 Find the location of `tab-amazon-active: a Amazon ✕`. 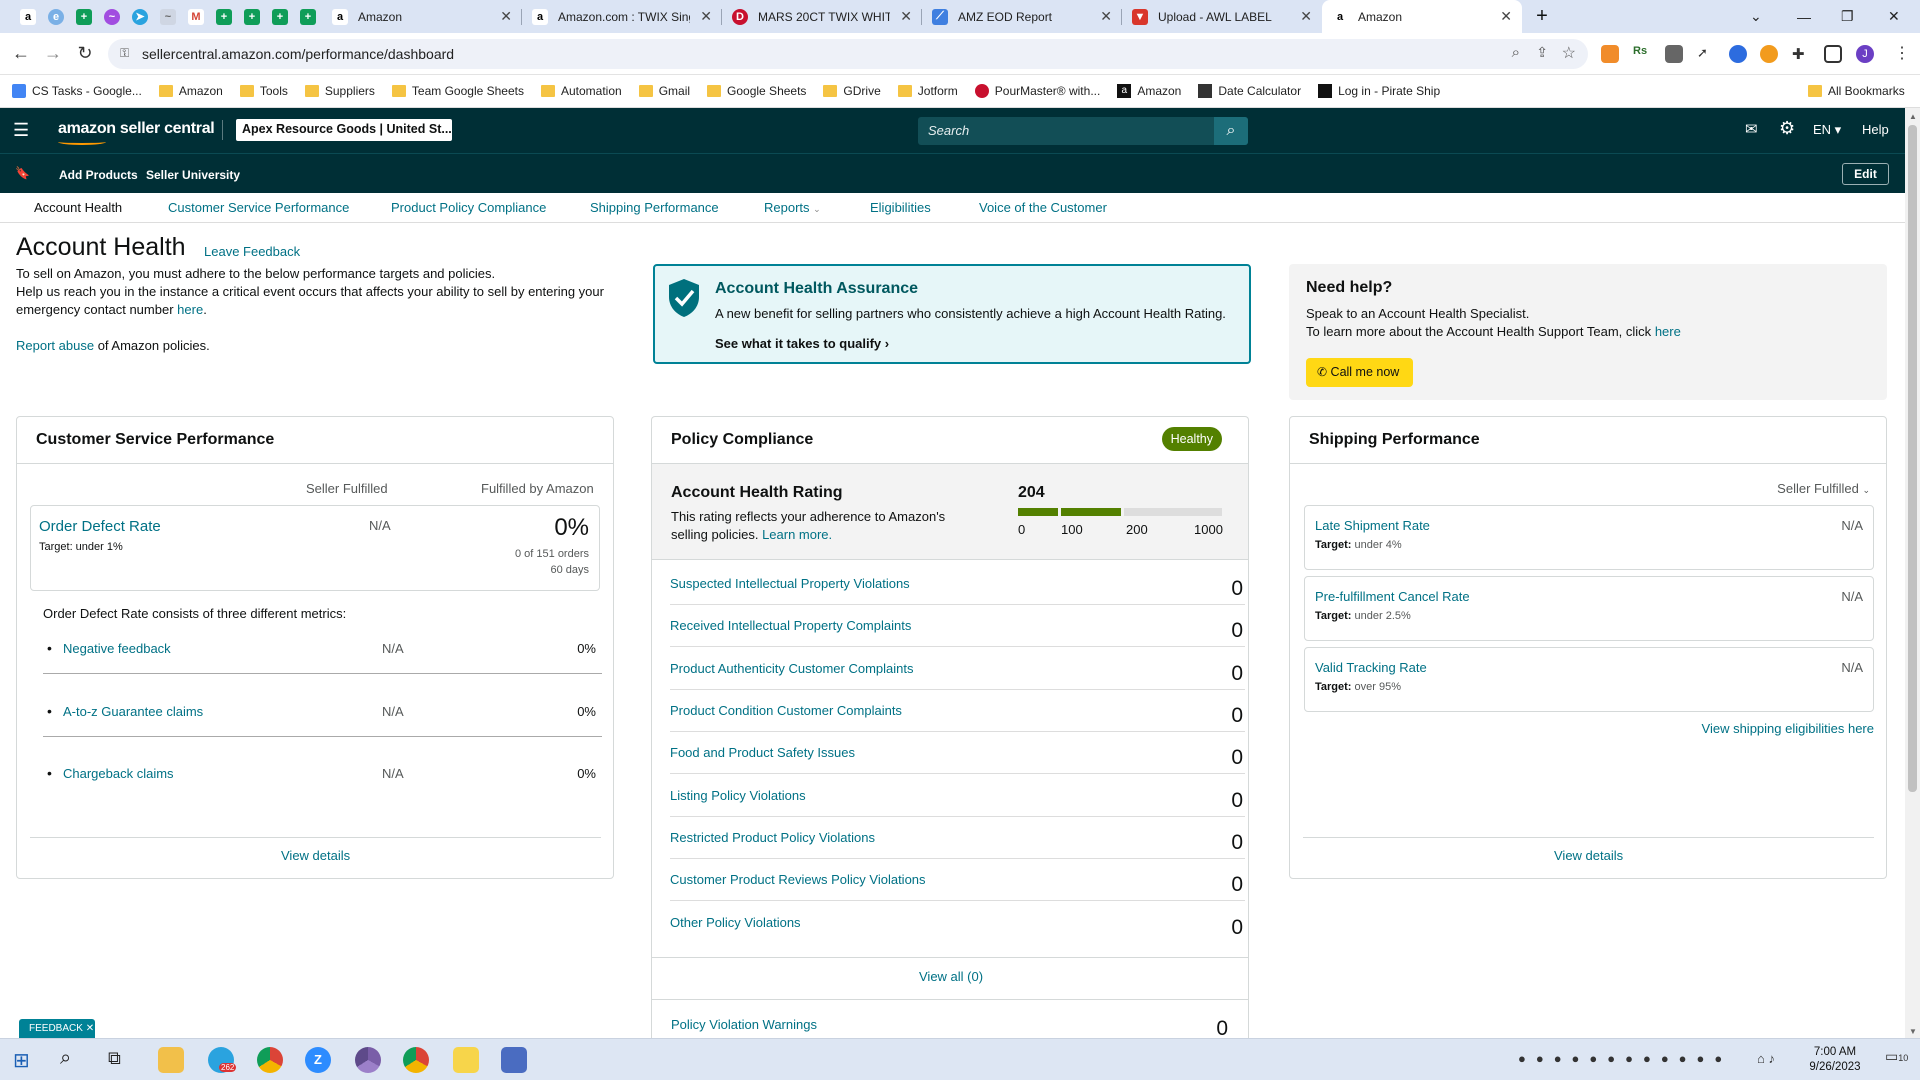

tab-amazon-active: a Amazon ✕ is located at coordinates (1422, 16).